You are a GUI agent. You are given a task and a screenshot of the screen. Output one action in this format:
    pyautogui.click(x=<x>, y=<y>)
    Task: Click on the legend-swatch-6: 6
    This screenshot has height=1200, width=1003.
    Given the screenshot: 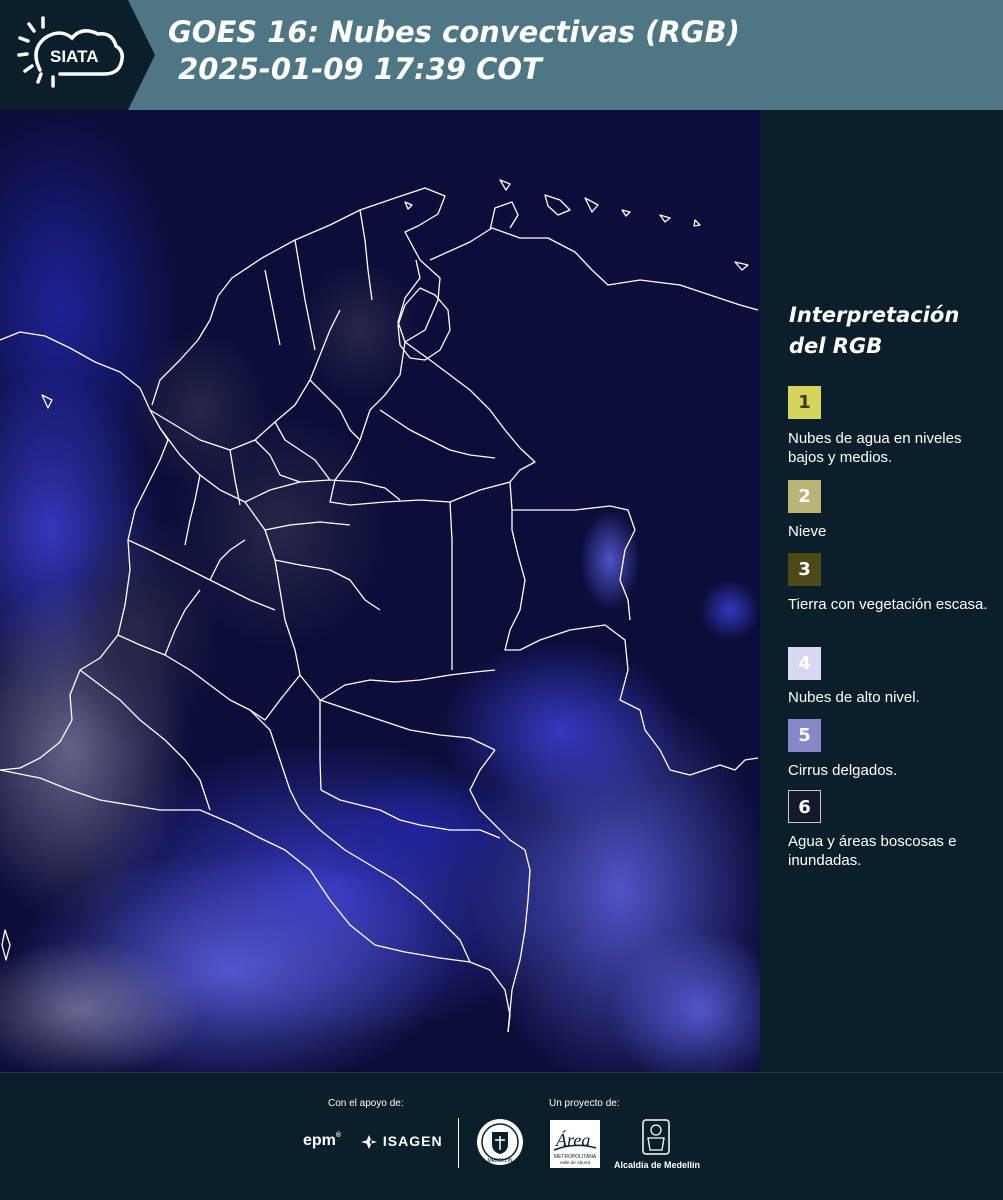 What is the action you would take?
    pyautogui.click(x=804, y=806)
    